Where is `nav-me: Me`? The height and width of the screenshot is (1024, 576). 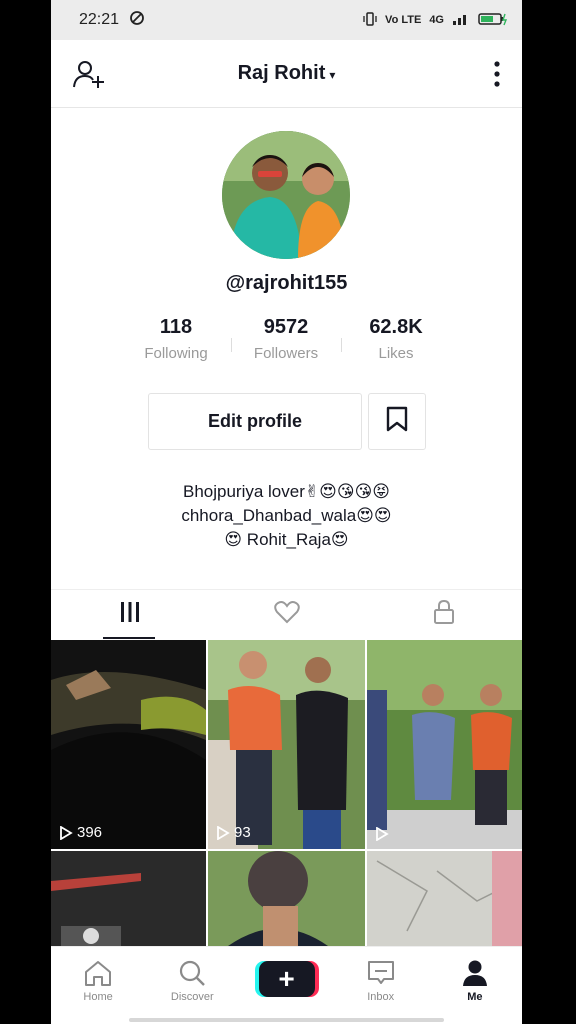 nav-me: Me is located at coordinates (475, 985).